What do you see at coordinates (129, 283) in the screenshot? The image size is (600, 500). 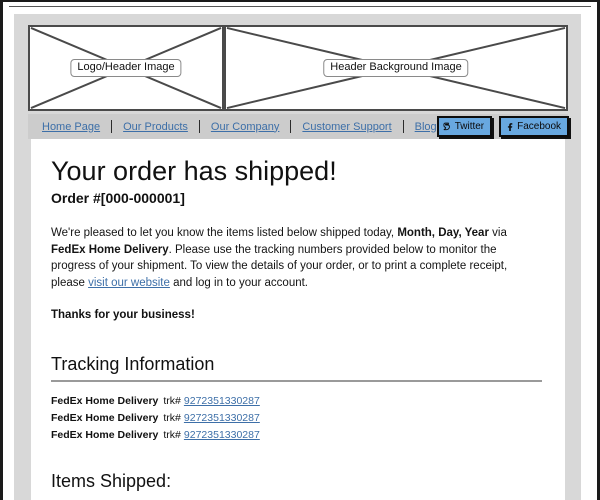 I see `visit-our-website-link: visit our website` at bounding box center [129, 283].